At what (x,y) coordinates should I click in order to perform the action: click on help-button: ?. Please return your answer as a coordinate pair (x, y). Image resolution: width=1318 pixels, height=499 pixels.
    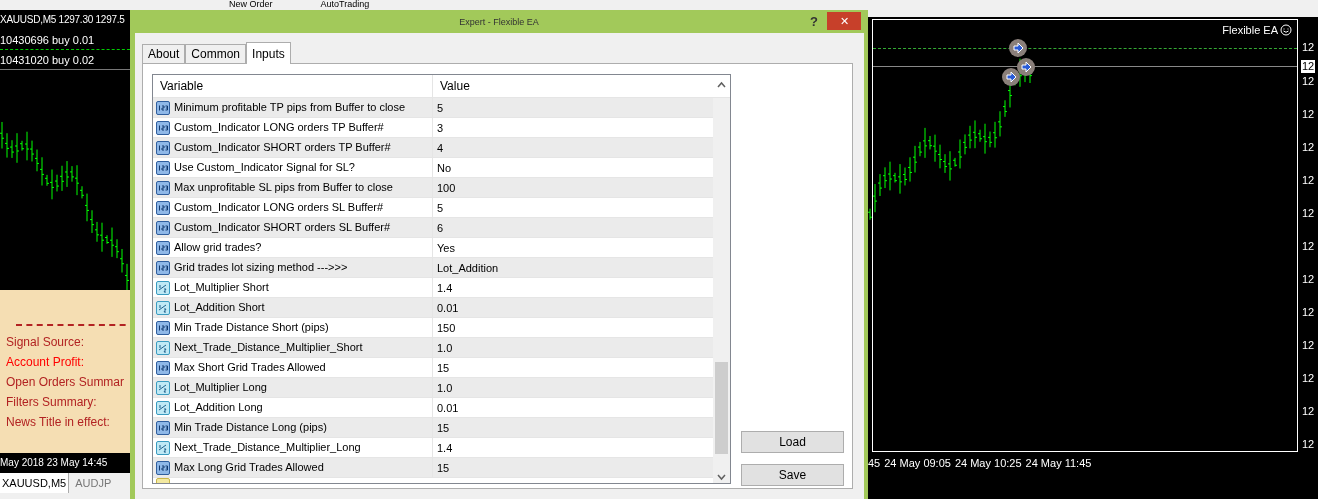
    Looking at the image, I should click on (814, 22).